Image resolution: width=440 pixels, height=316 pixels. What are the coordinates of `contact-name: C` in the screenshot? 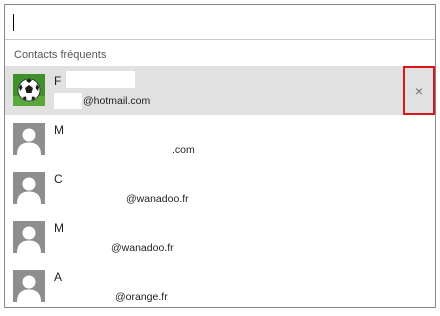 It's located at (58, 179).